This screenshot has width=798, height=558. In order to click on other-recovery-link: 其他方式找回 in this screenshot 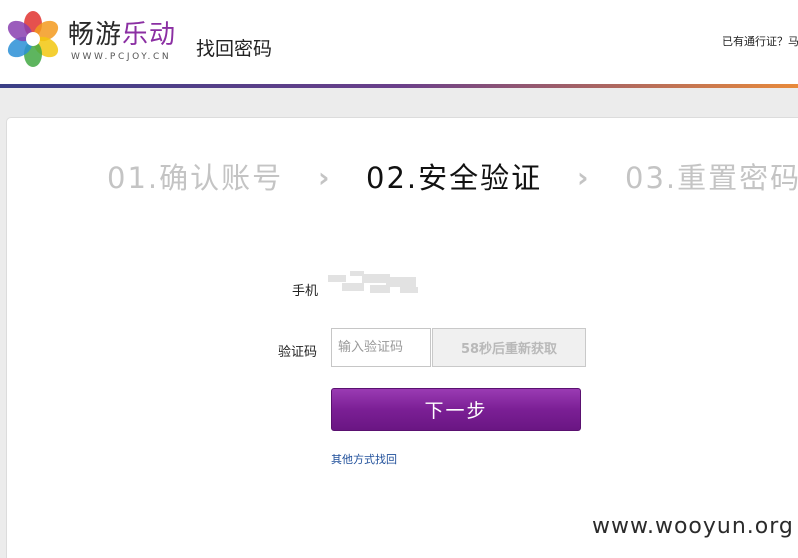, I will do `click(364, 459)`.